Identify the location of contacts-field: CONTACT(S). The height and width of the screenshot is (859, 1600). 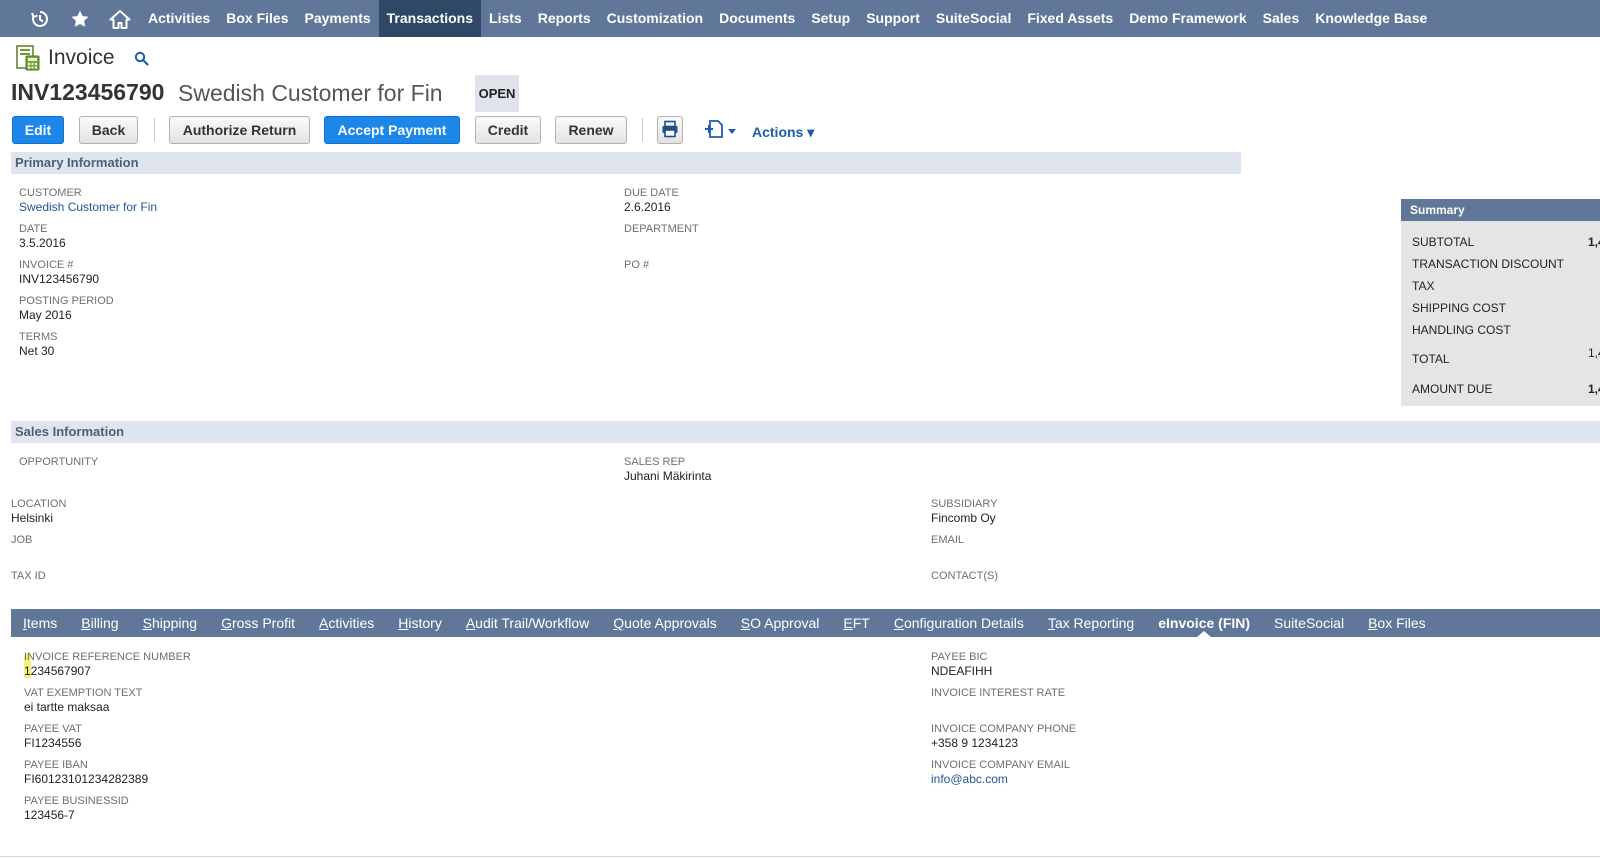
(964, 576).